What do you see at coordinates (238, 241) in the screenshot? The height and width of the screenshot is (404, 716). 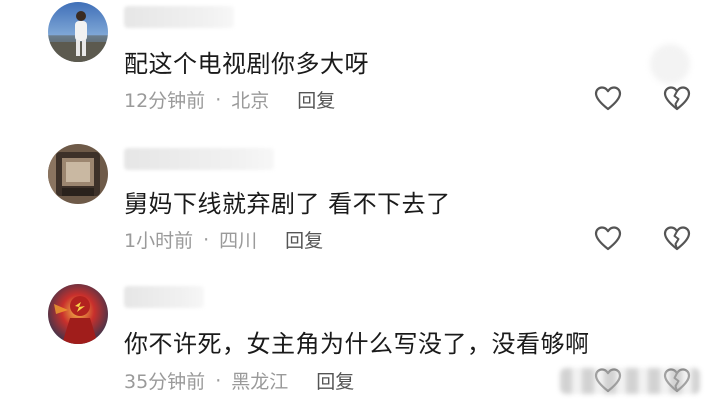 I see `comment-location: 四川` at bounding box center [238, 241].